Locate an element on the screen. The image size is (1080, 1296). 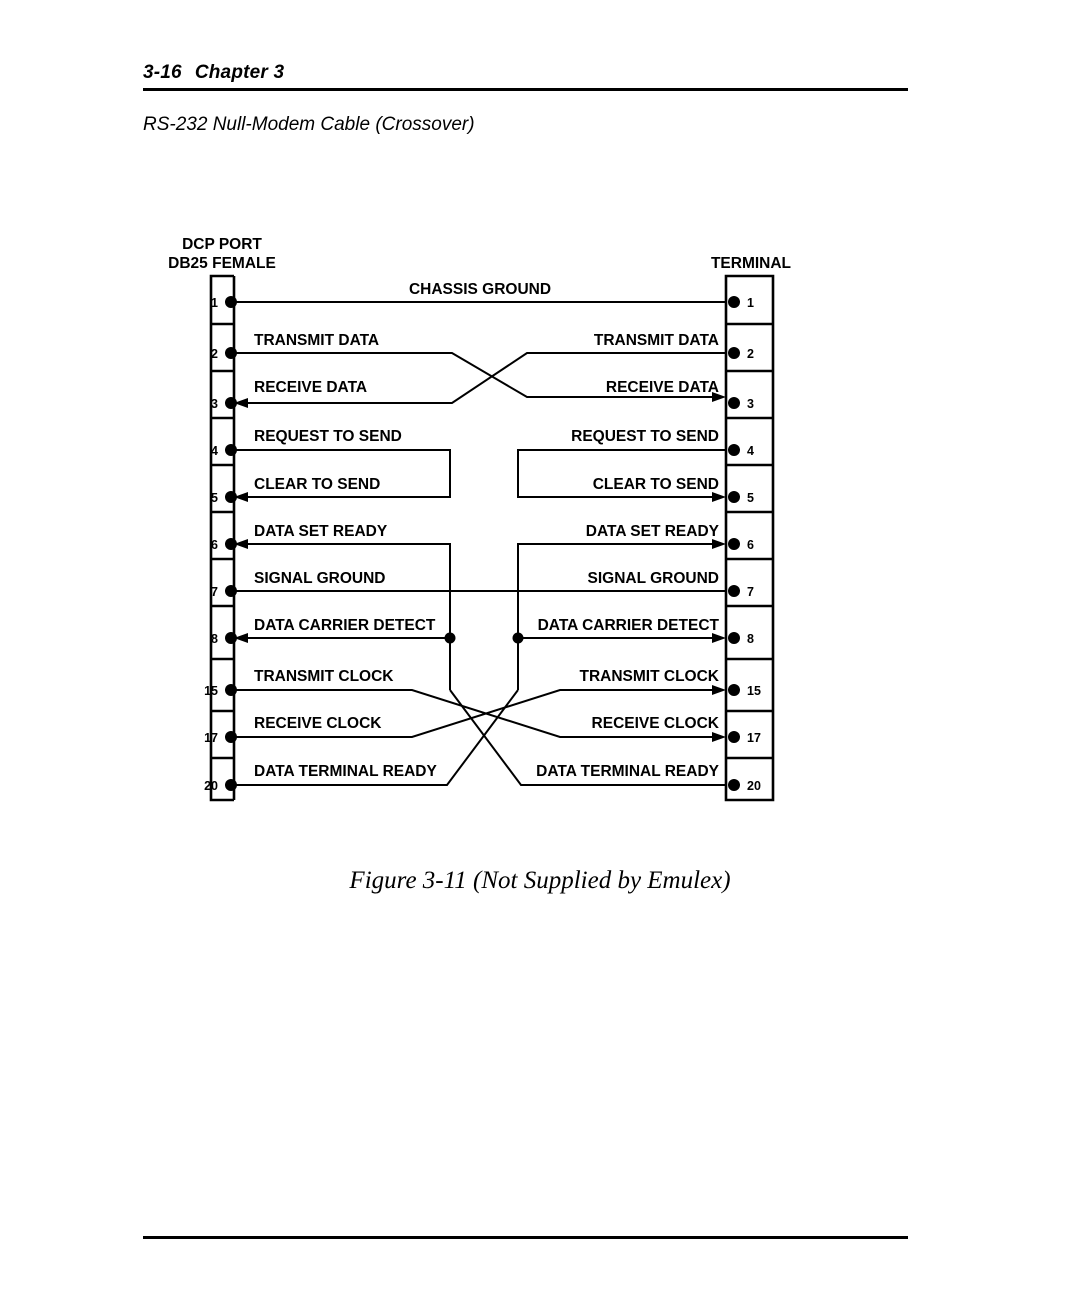
header-page-number: 3-16 is located at coordinates (162, 72).